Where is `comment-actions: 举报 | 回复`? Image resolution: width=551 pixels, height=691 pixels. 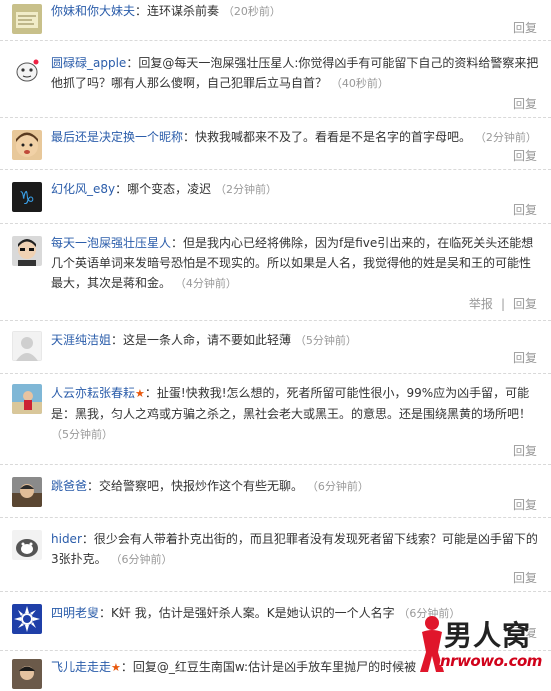
comment-actions: 举报 | 回复 is located at coordinates (503, 303).